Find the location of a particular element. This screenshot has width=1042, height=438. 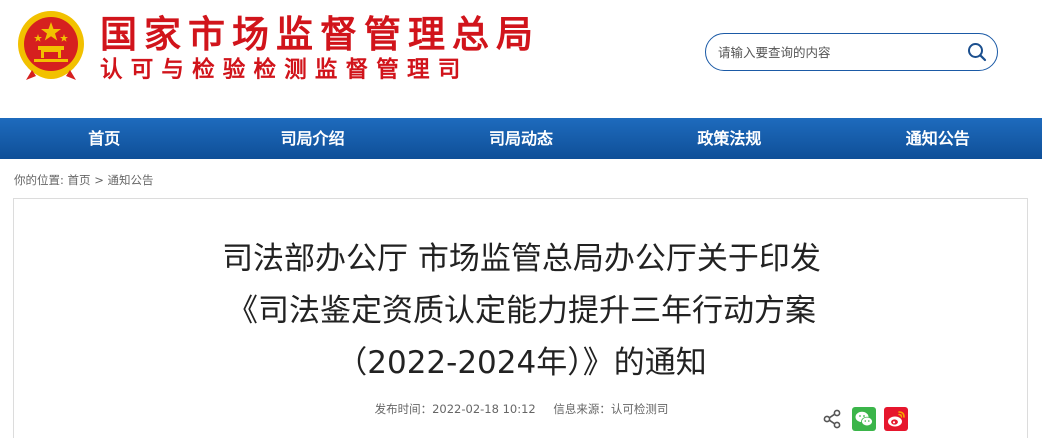

breadcrumb-prefix: 你的位置: is located at coordinates (39, 180).